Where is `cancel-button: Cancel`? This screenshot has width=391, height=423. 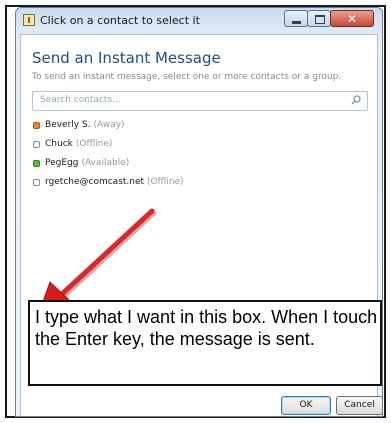 cancel-button: Cancel is located at coordinates (359, 405).